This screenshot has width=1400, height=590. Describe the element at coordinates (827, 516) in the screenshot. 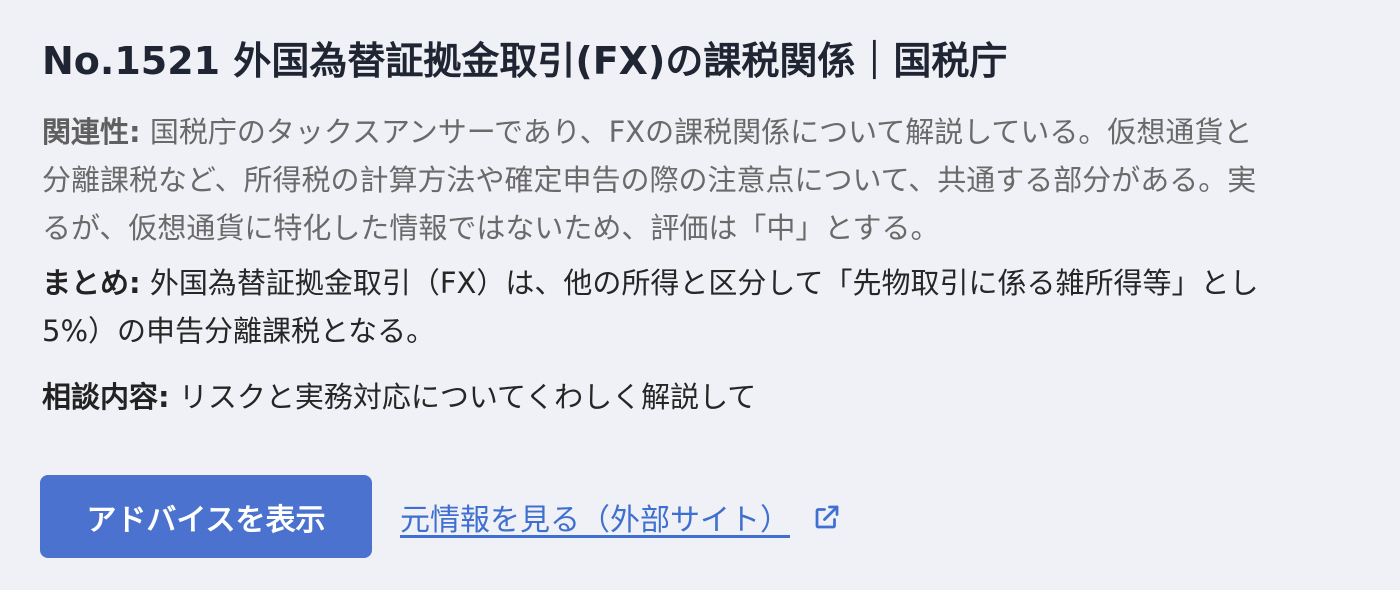

I see `external-link-icon` at that location.